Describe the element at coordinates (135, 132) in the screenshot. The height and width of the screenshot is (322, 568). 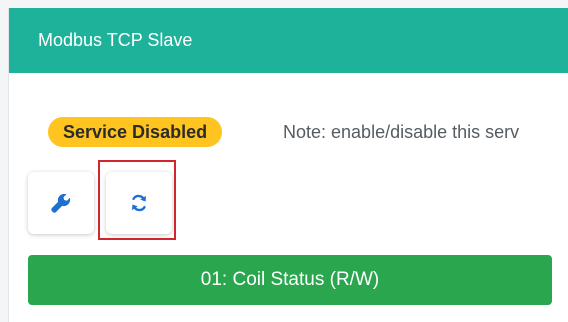
I see `status-badge: Service Disabled` at that location.